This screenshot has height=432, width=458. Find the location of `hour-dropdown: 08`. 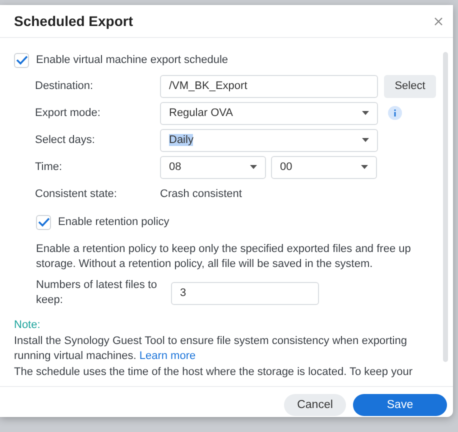

hour-dropdown: 08 is located at coordinates (213, 167).